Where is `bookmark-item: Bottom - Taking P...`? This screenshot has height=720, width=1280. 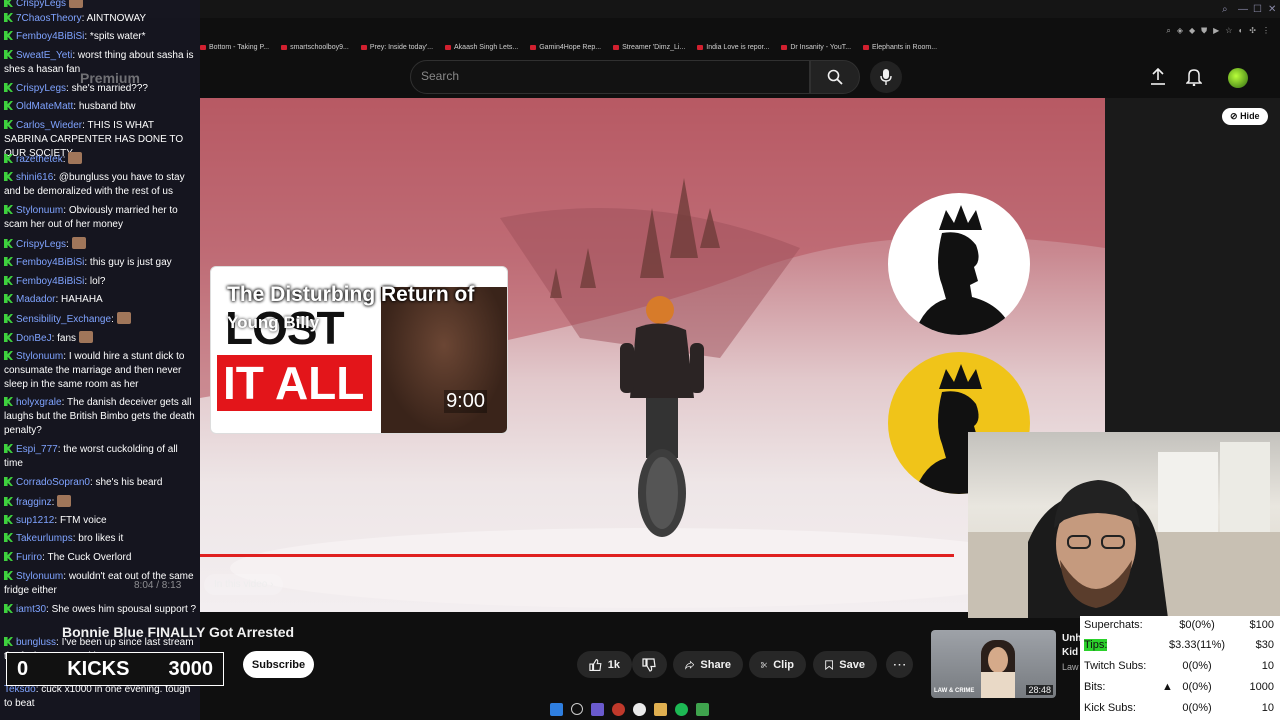
bookmark-item: Bottom - Taking P... is located at coordinates (234, 47).